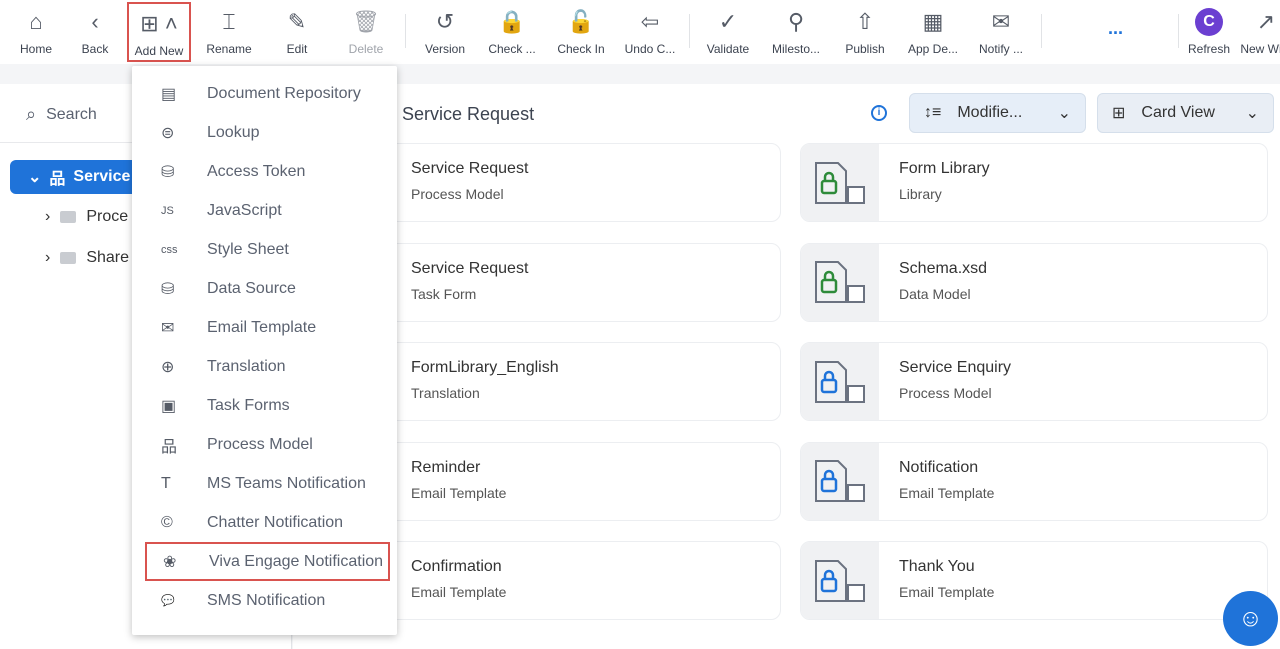  What do you see at coordinates (796, 21) in the screenshot?
I see `milestone-icon: ⚲` at bounding box center [796, 21].